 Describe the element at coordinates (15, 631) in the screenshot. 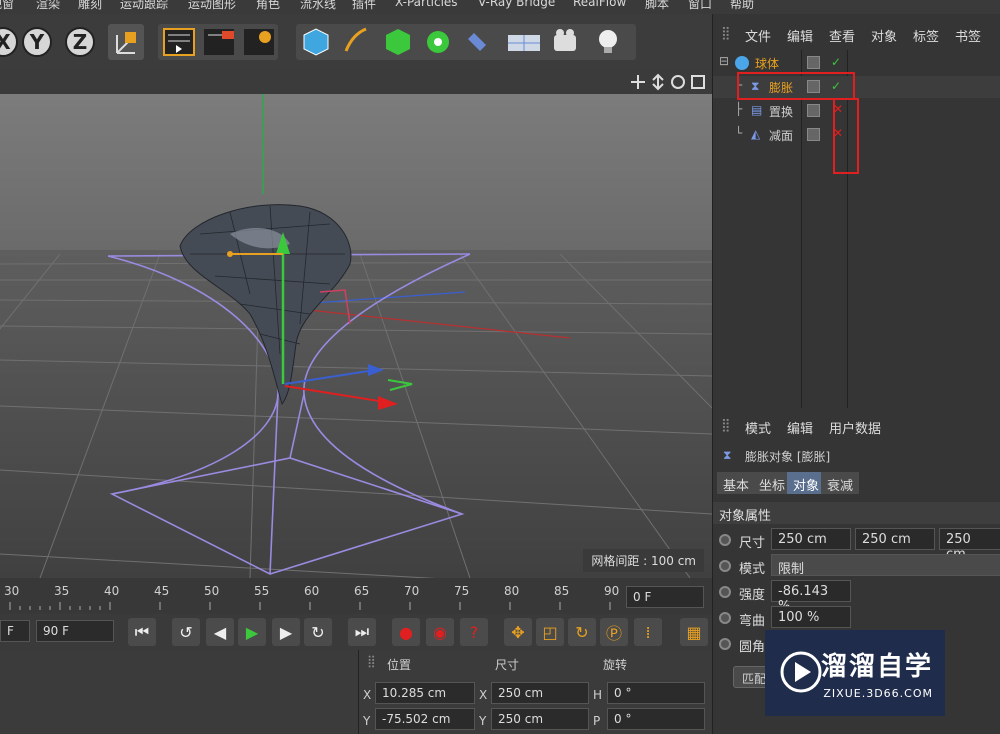

I see `start-frame-field: F` at that location.